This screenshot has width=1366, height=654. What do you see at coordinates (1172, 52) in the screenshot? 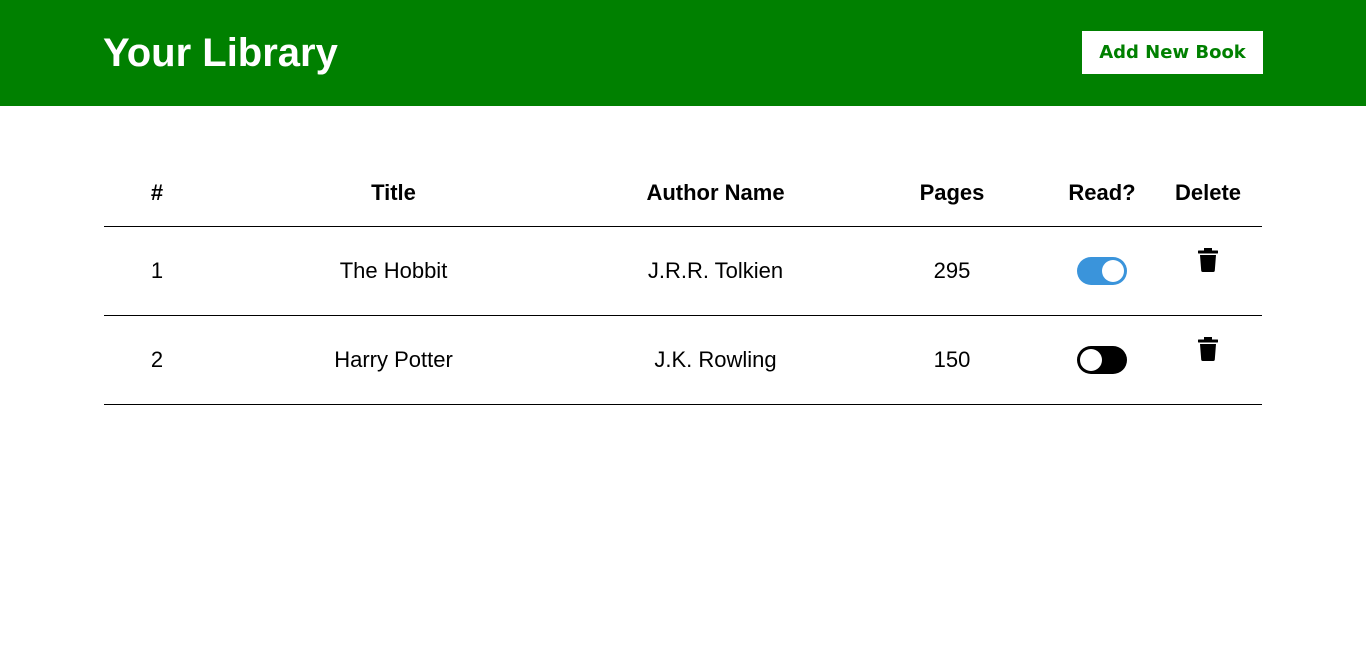
I see `add-new-book-button: Add New Book` at bounding box center [1172, 52].